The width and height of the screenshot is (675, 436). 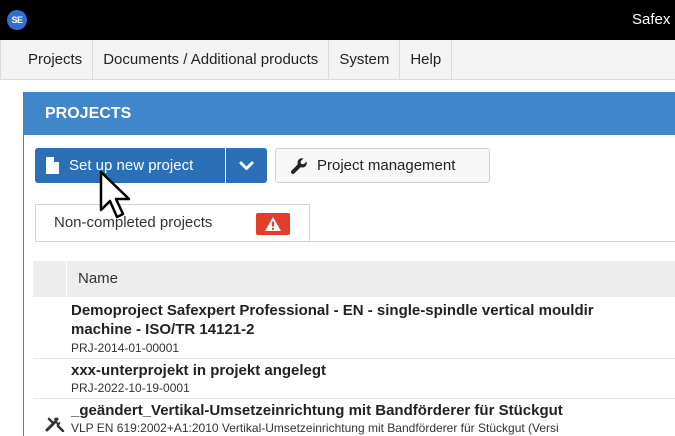 What do you see at coordinates (337, 20) in the screenshot?
I see `title-bar: SE Safex` at bounding box center [337, 20].